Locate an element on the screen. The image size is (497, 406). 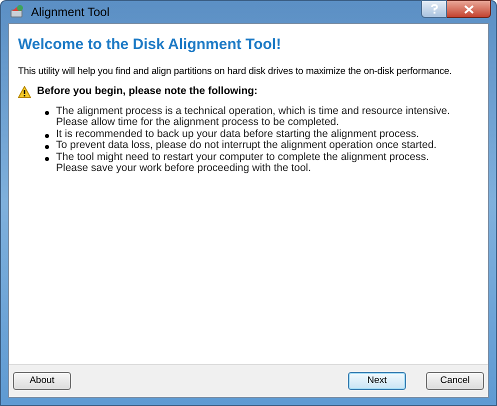
close-icon is located at coordinates (469, 9).